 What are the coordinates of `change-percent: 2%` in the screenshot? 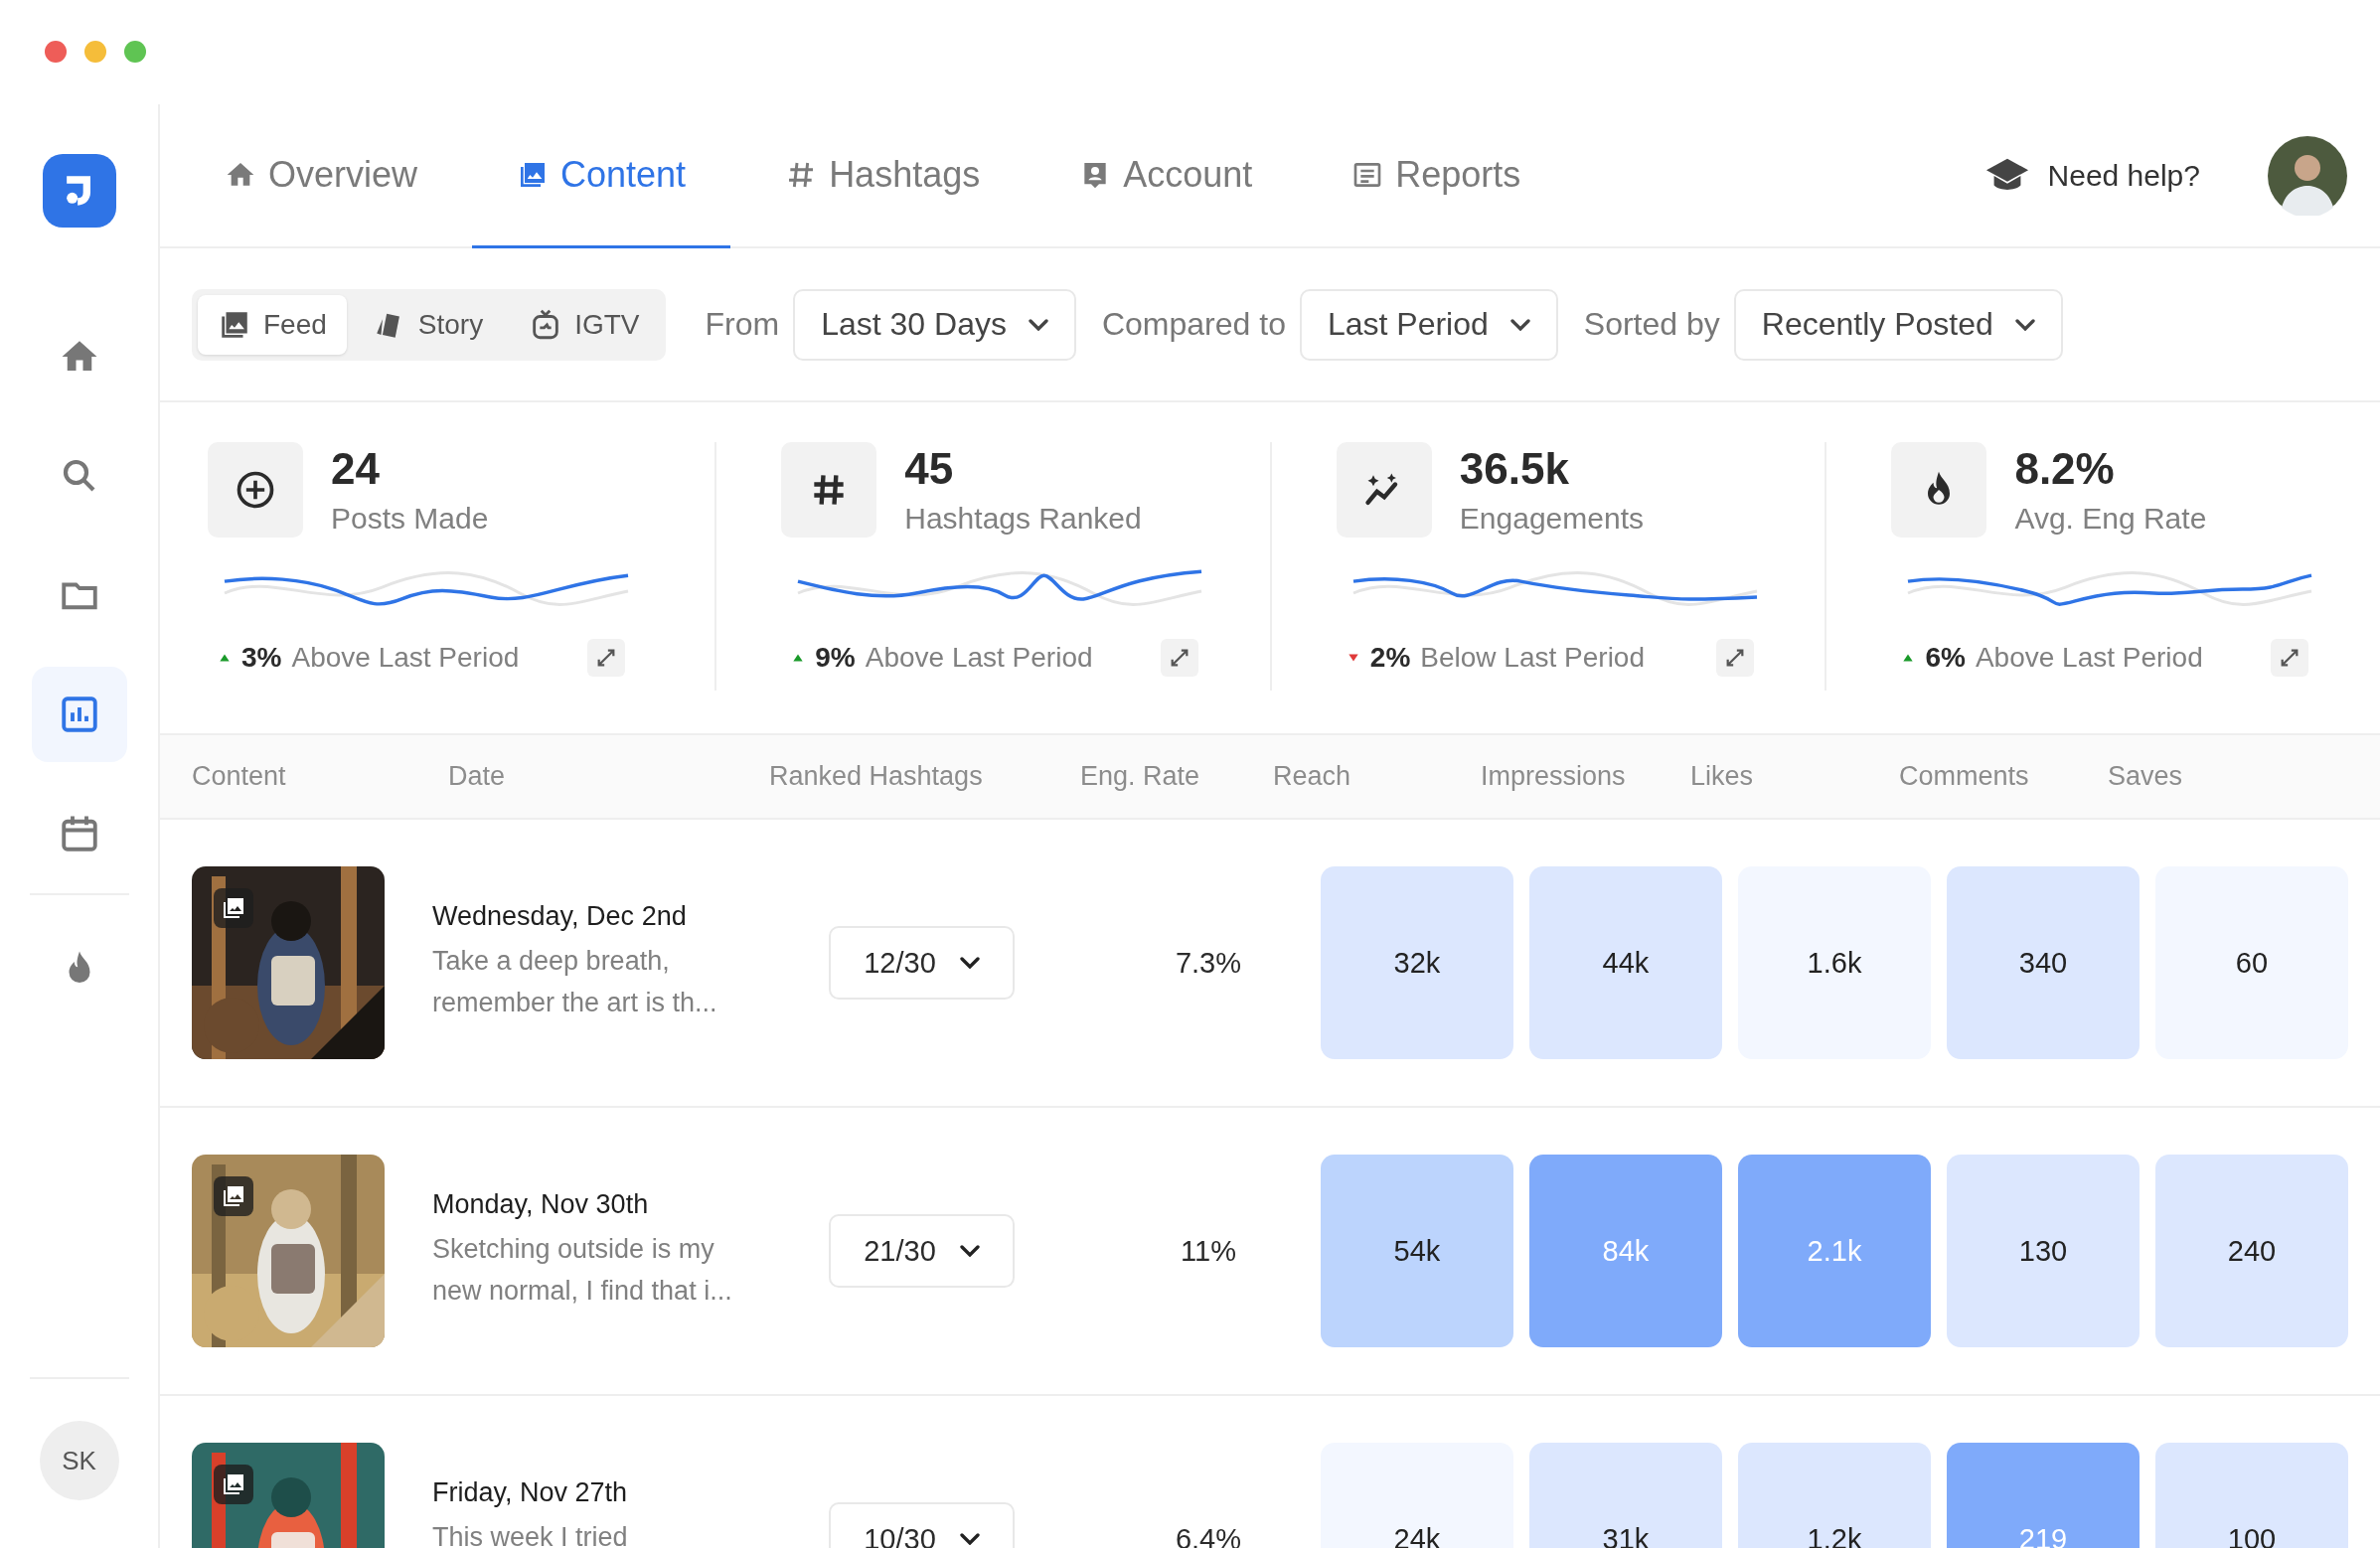 It's located at (1390, 658).